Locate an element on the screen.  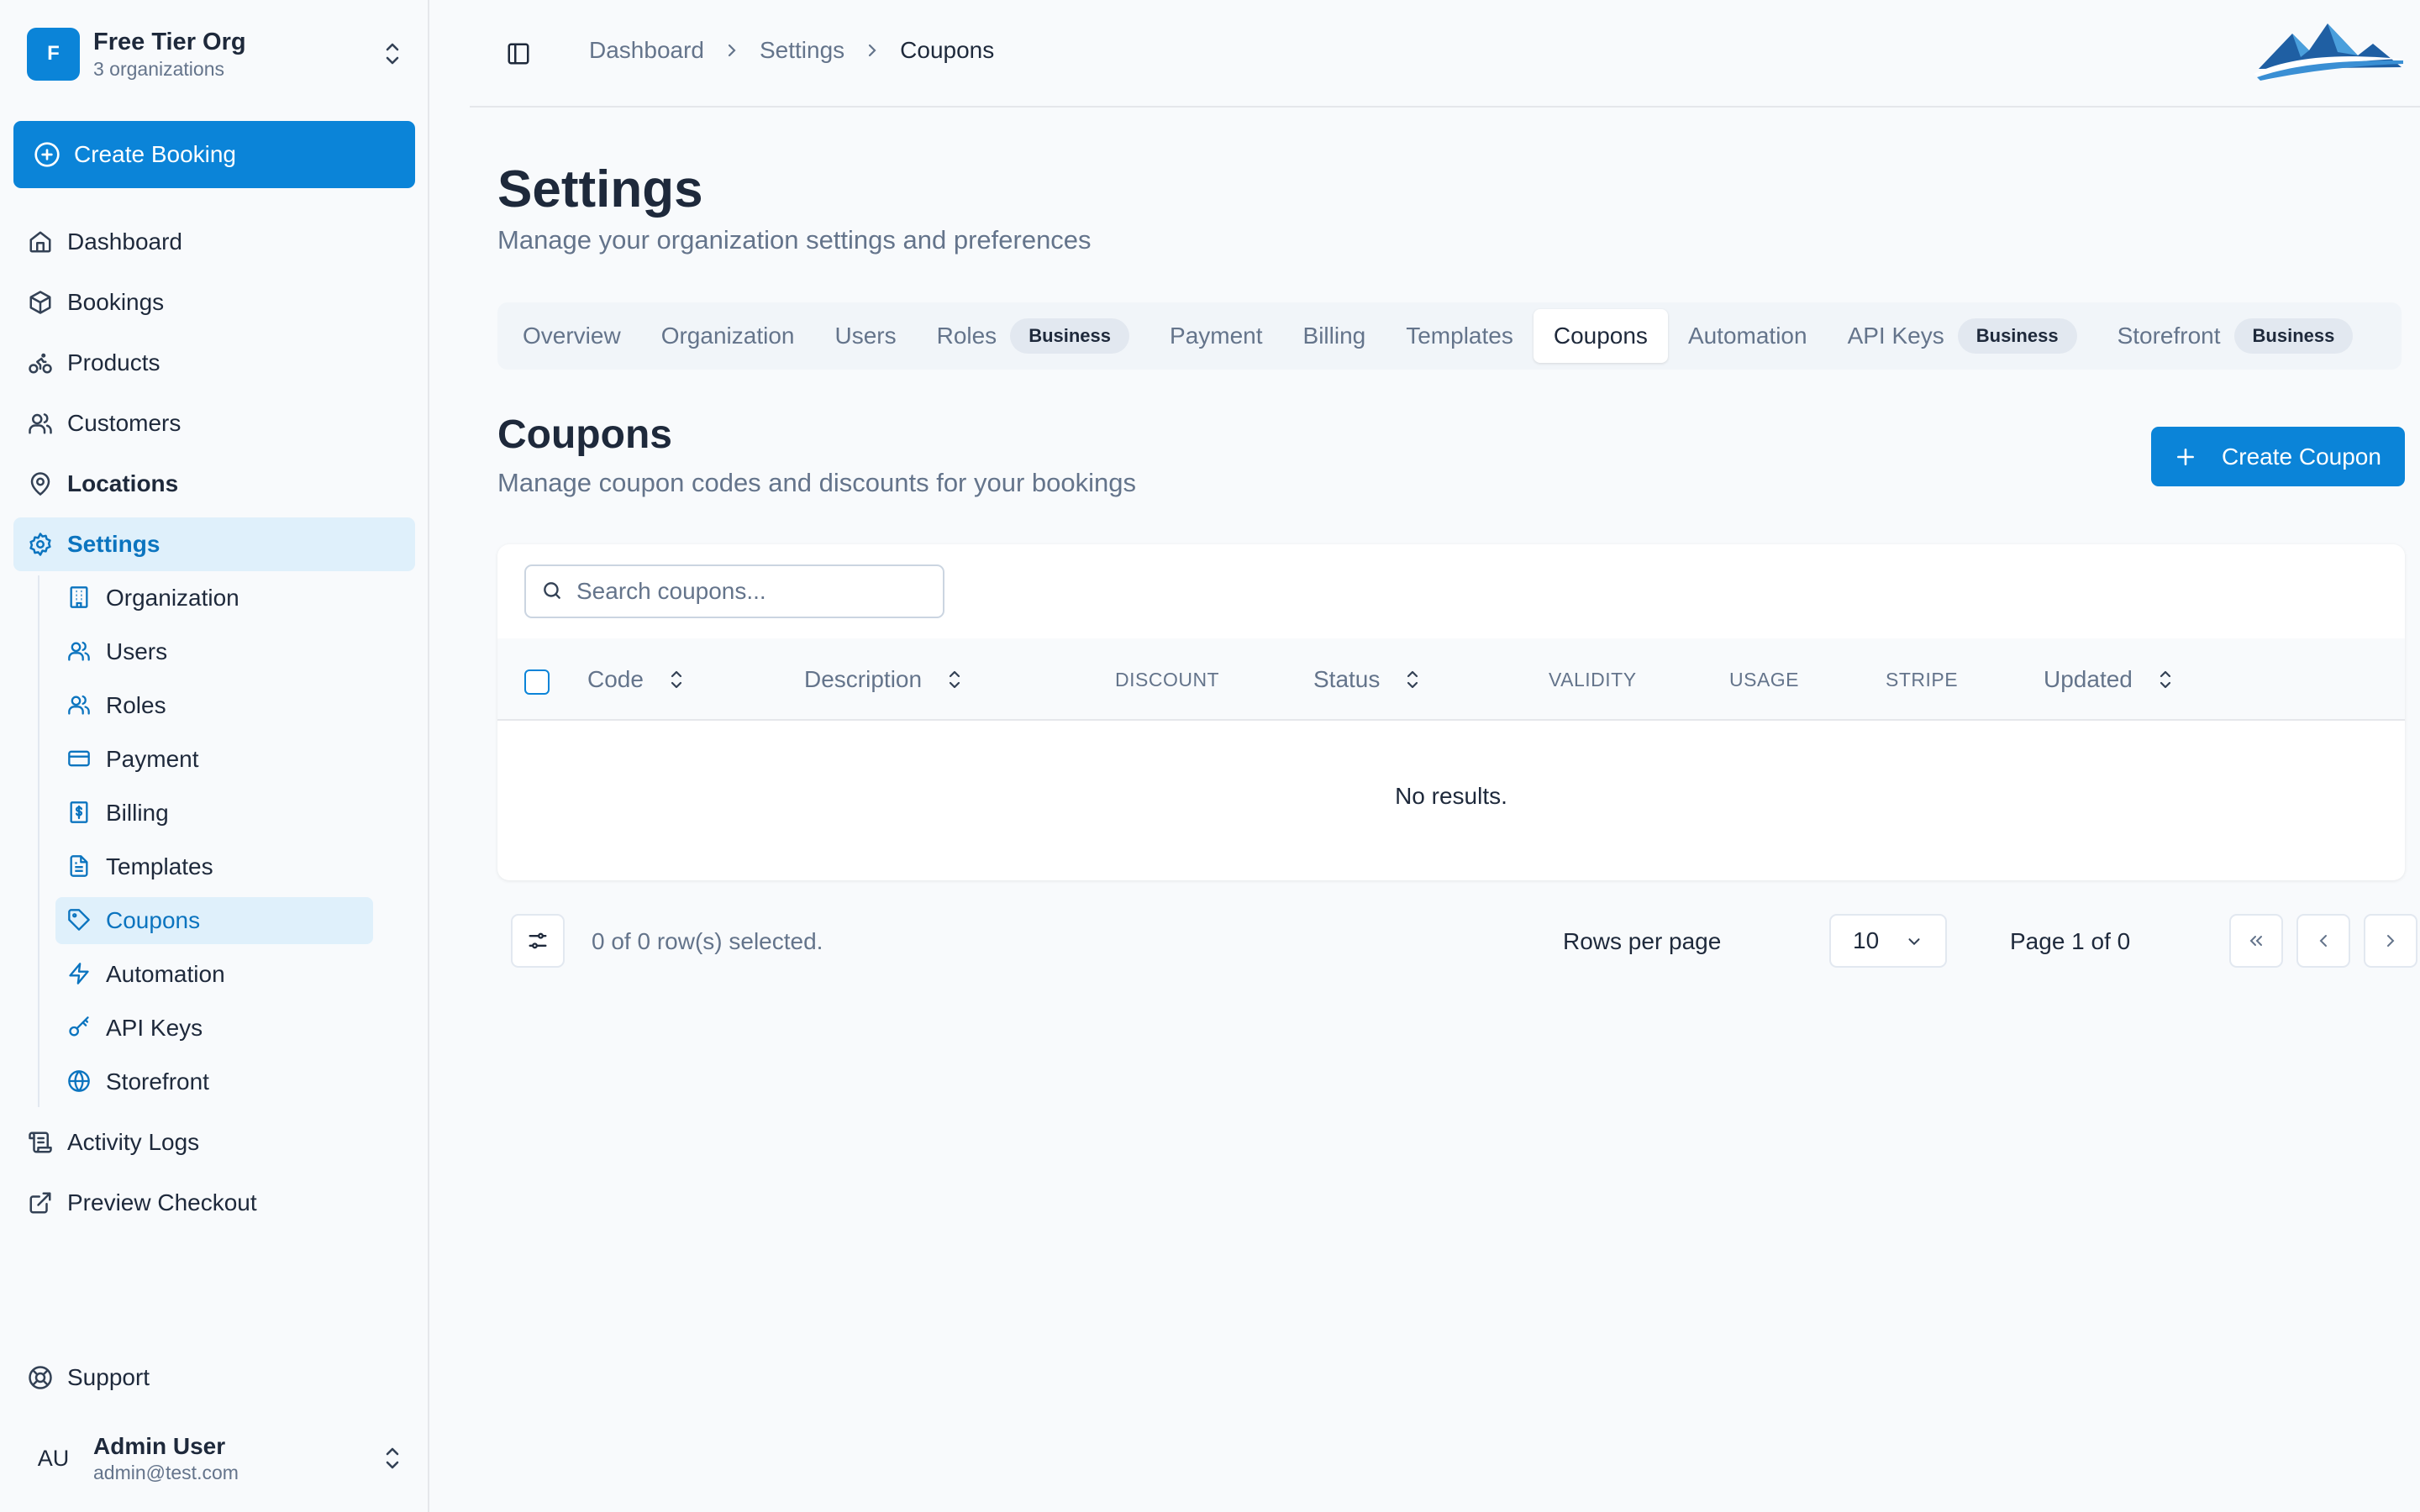
sidebar-subitem-coupons: Coupons is located at coordinates (214, 920).